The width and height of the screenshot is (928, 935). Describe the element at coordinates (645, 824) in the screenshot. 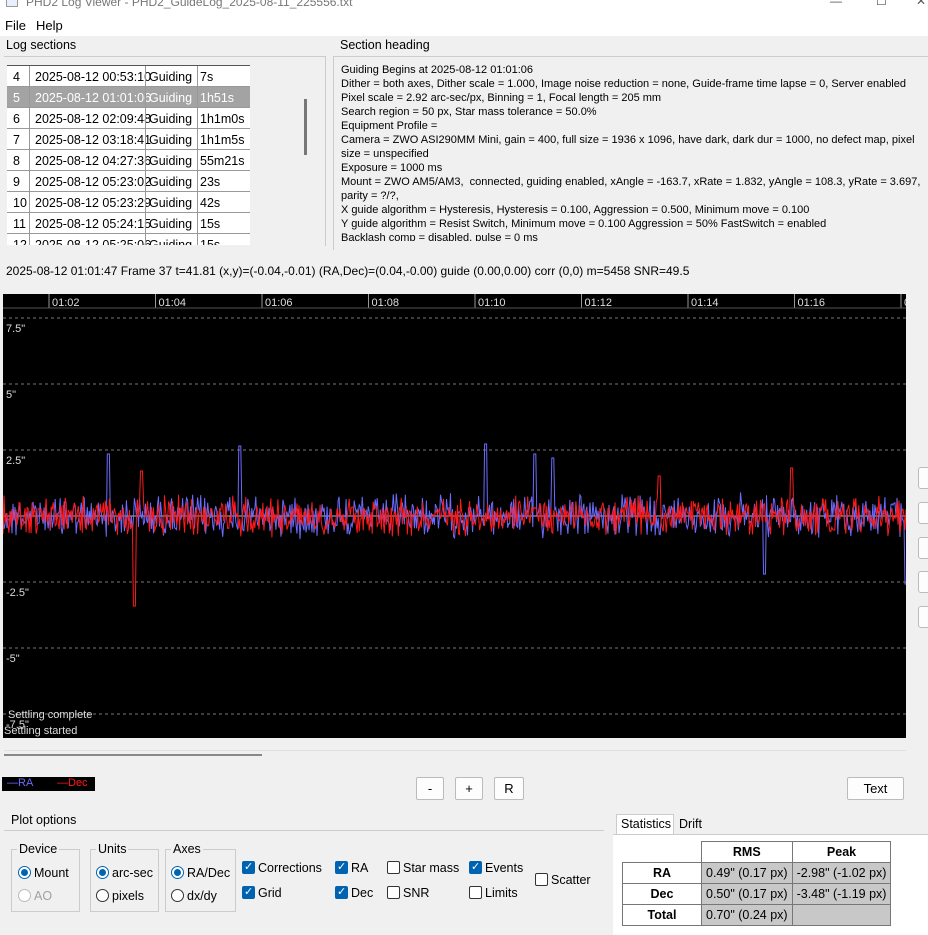

I see `tab-statistics: Statistics` at that location.